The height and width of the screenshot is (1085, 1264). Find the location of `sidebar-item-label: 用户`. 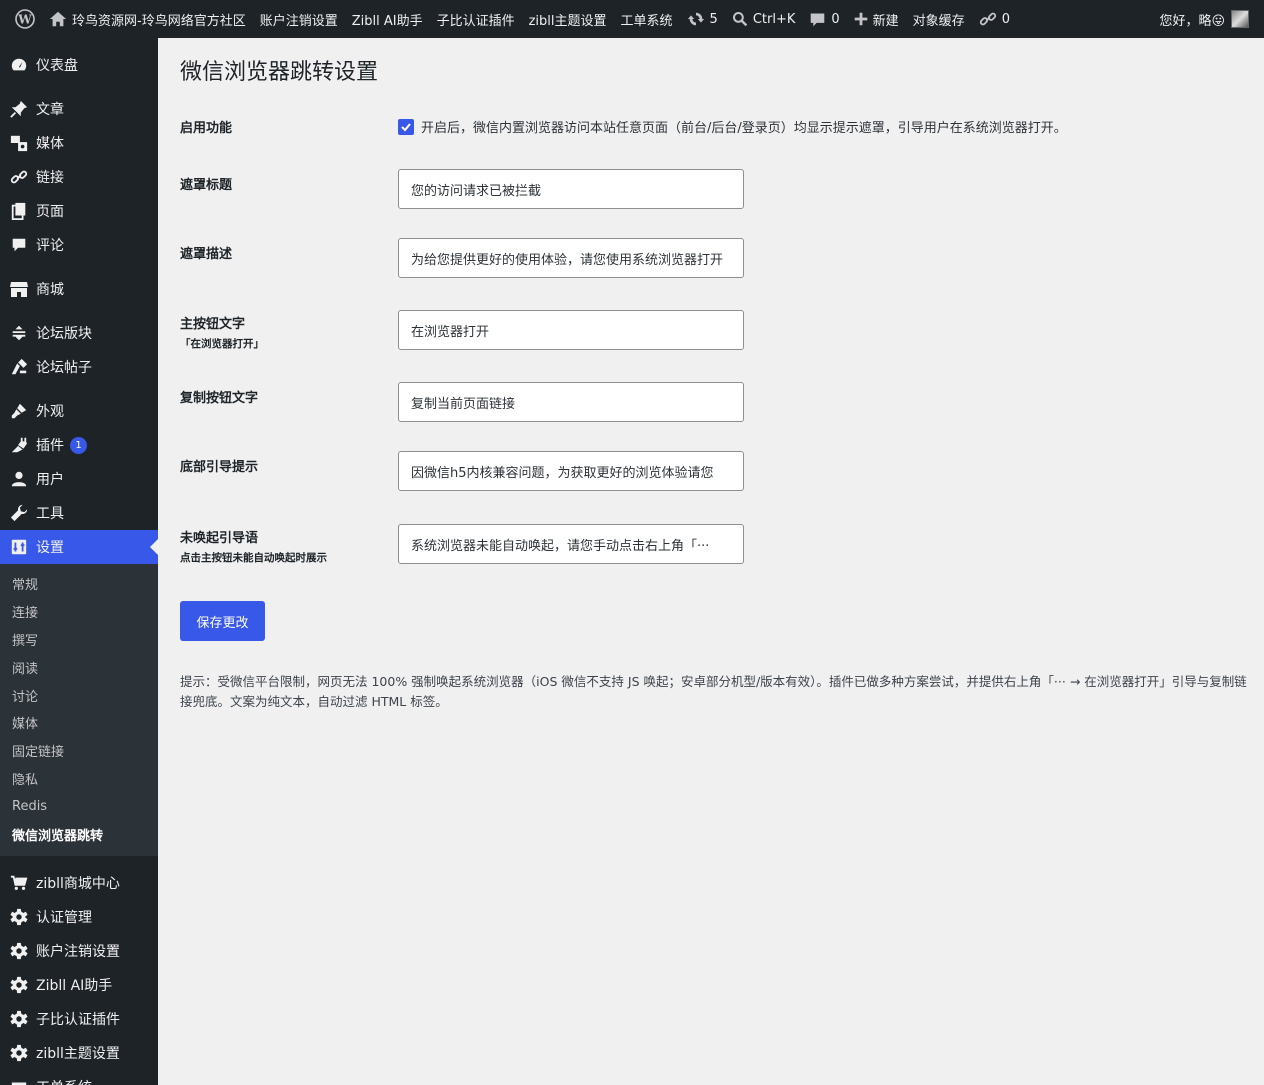

sidebar-item-label: 用户 is located at coordinates (50, 480).